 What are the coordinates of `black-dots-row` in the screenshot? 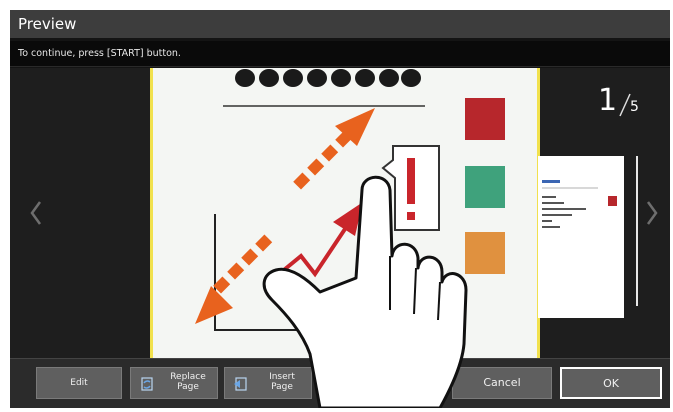 It's located at (328, 78).